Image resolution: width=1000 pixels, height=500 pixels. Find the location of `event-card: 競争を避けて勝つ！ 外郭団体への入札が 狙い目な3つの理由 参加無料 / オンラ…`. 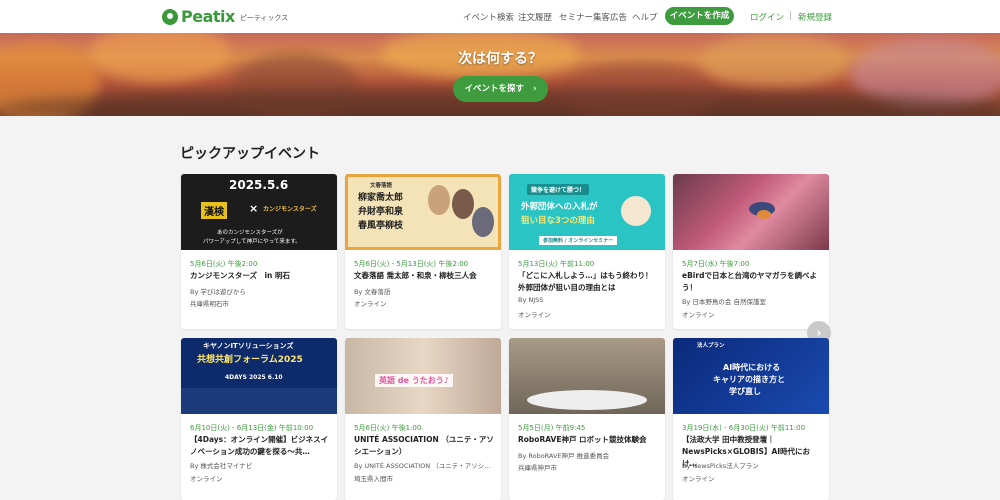

event-card: 競争を避けて勝つ！ 外郭団体への入札が 狙い目な3つの理由 参加無料 / オンラ… is located at coordinates (587, 251).